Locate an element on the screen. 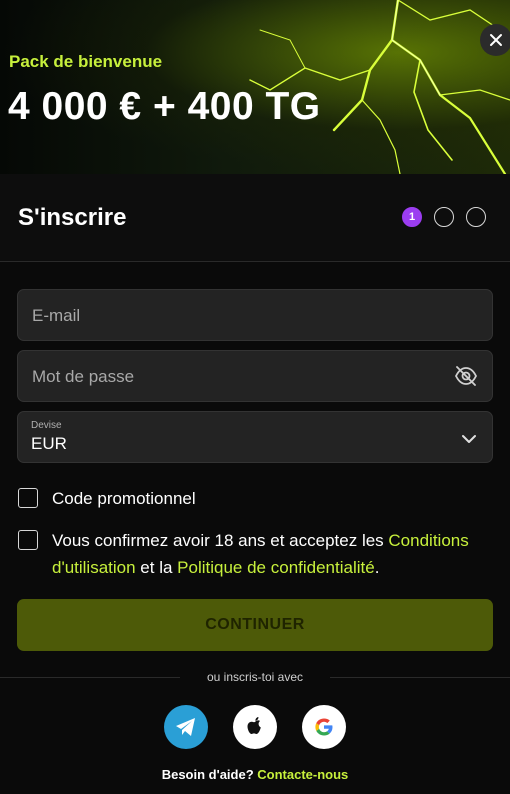  help-label: Besoin d'aide? is located at coordinates (207, 774).